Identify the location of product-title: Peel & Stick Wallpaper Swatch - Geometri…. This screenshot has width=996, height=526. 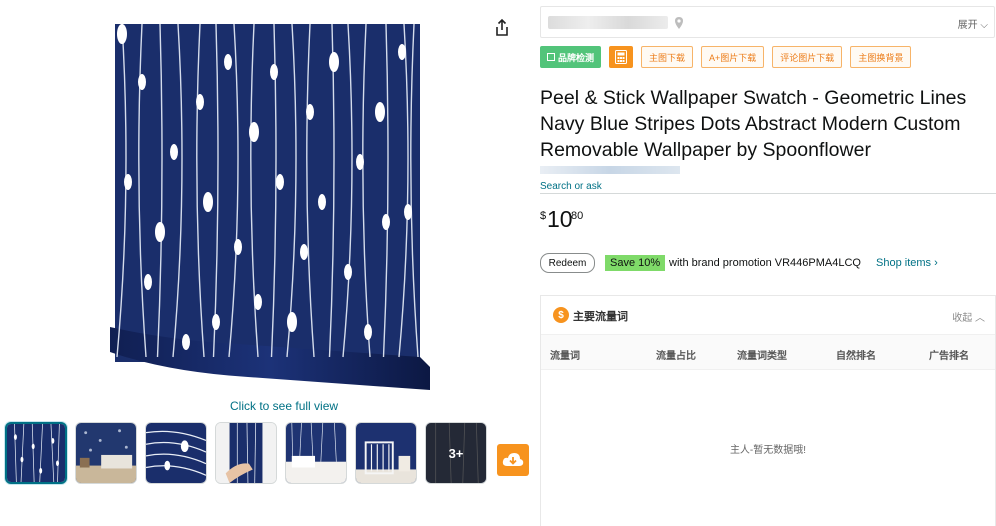
(753, 124).